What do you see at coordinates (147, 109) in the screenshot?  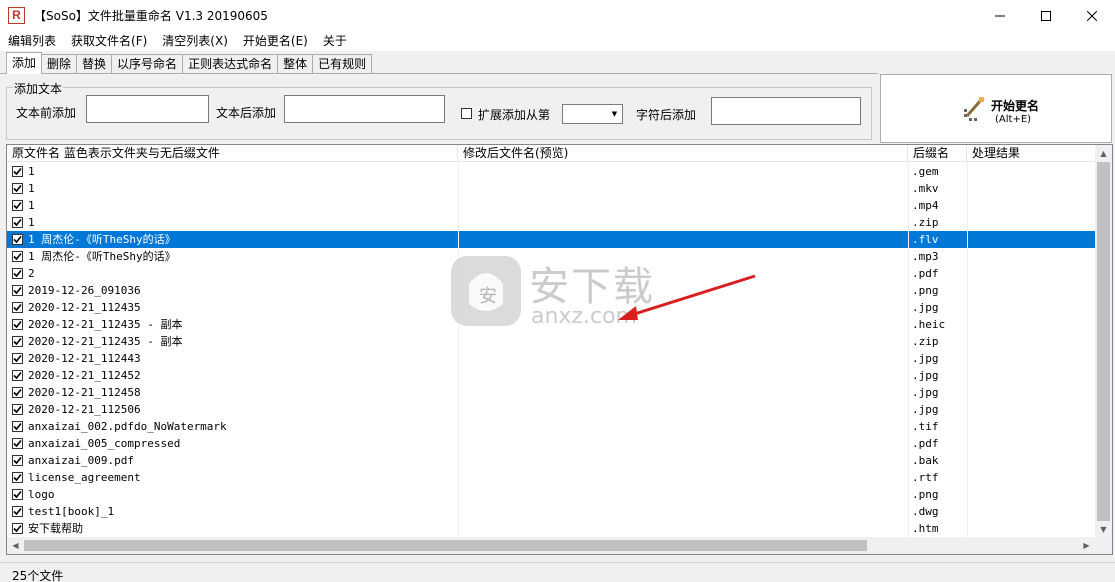 I see `before-text-input` at bounding box center [147, 109].